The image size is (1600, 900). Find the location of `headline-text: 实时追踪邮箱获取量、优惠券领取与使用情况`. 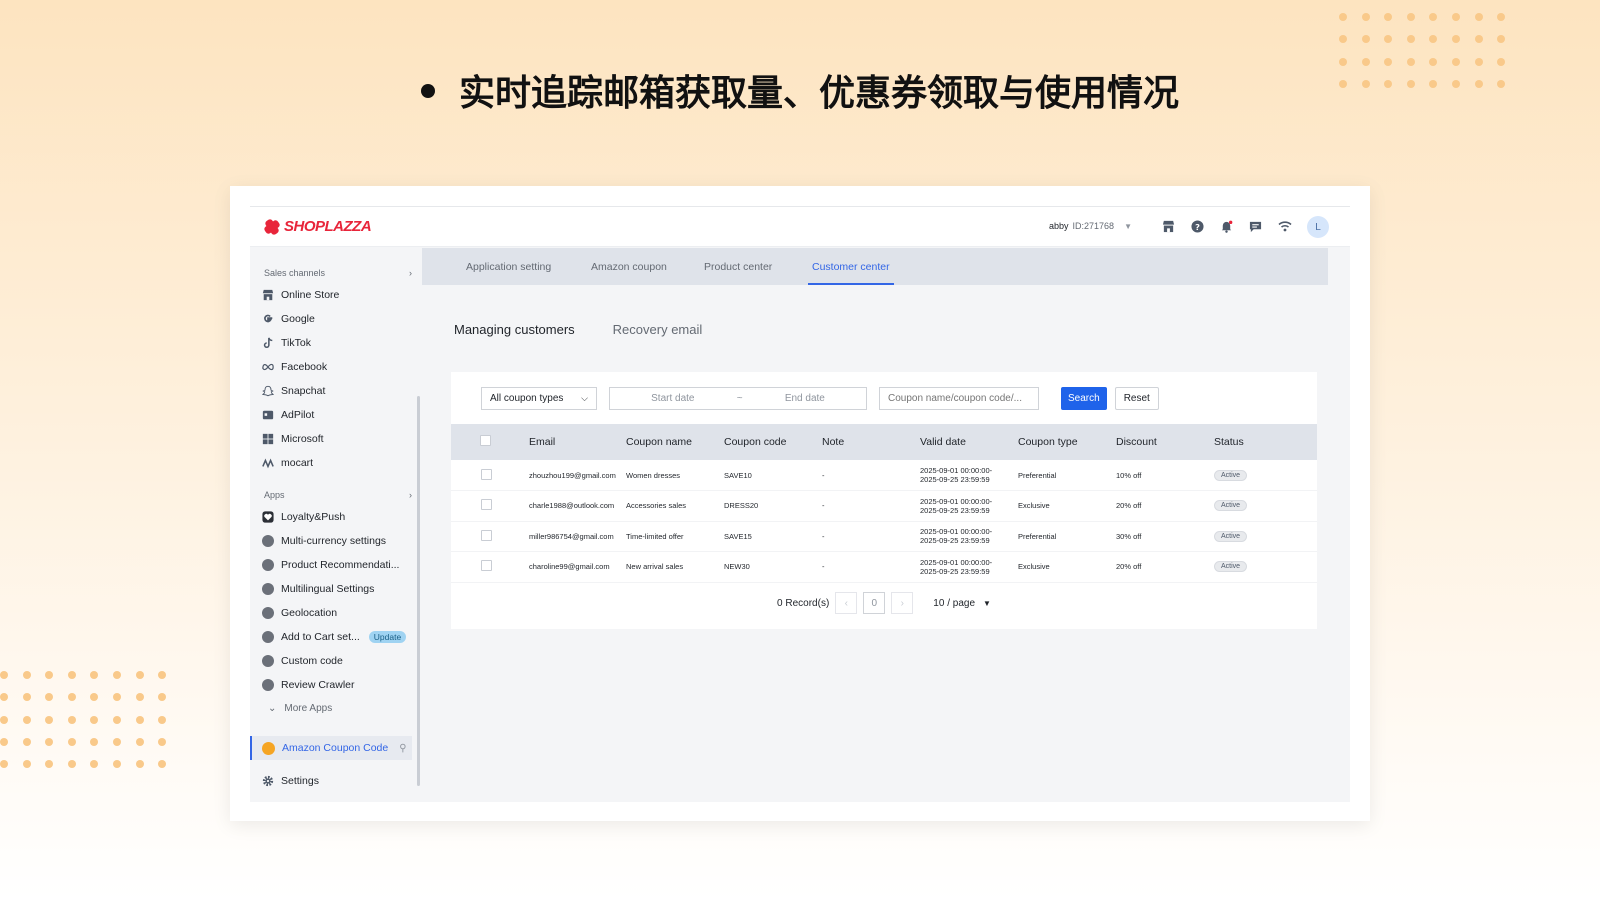

headline-text: 实时追踪邮箱获取量、优惠券领取与使用情况 is located at coordinates (818, 93).